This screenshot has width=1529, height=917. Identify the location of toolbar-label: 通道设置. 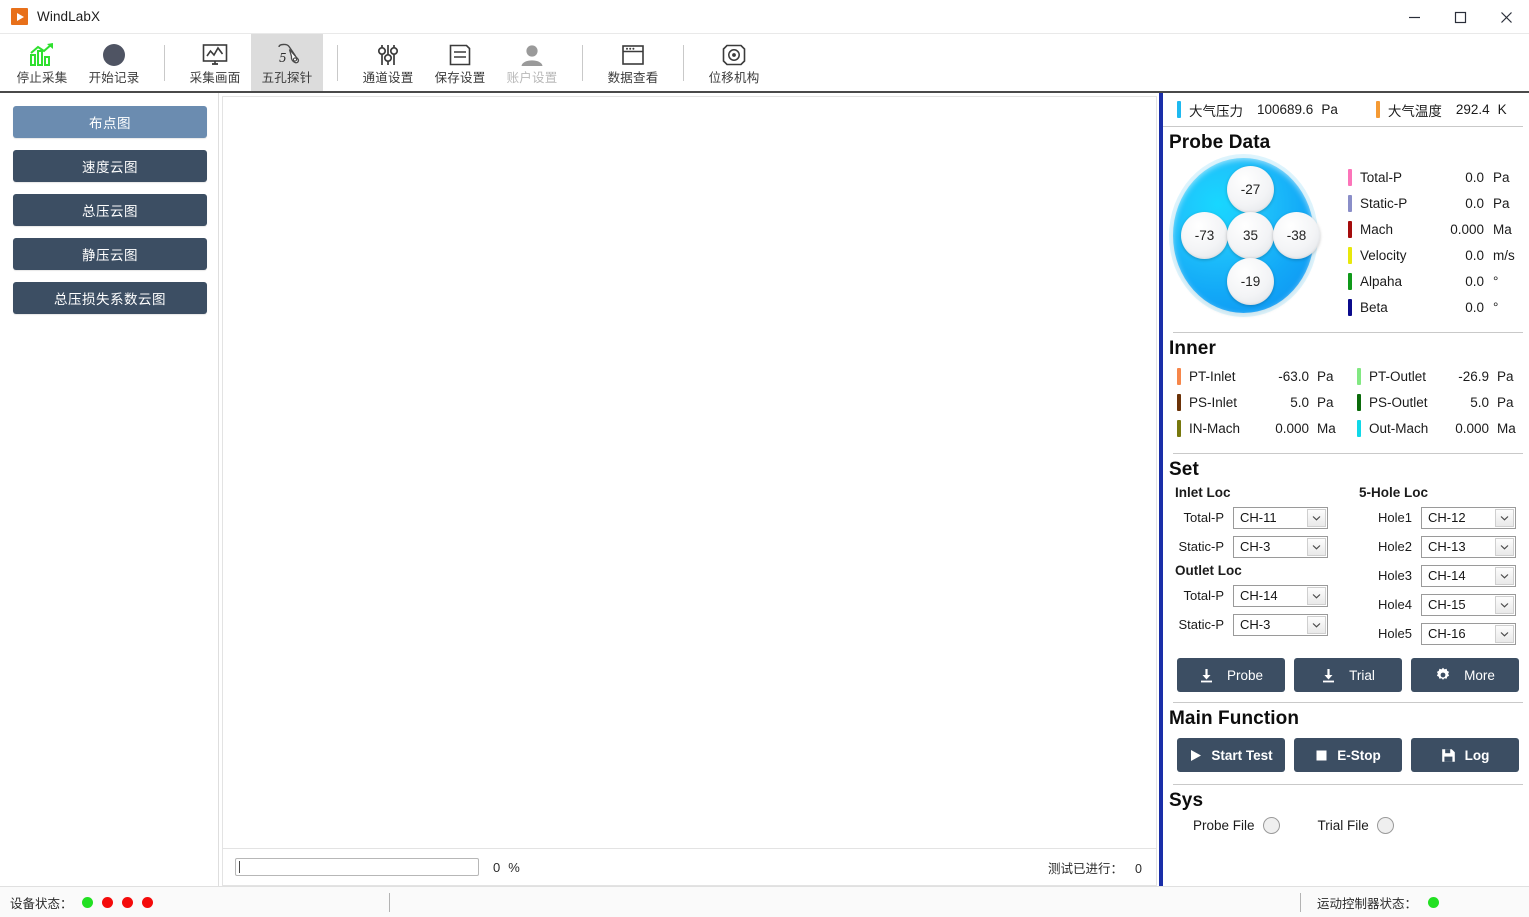
(388, 77).